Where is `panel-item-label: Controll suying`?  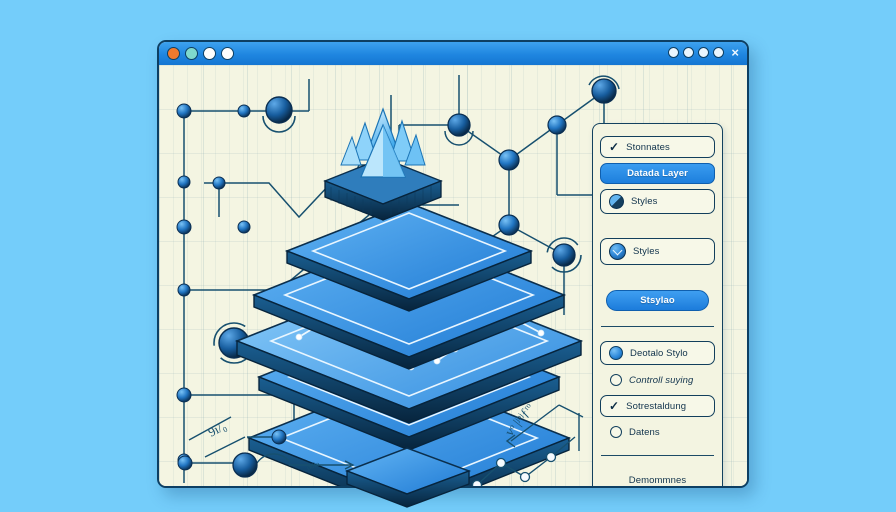 panel-item-label: Controll suying is located at coordinates (661, 380).